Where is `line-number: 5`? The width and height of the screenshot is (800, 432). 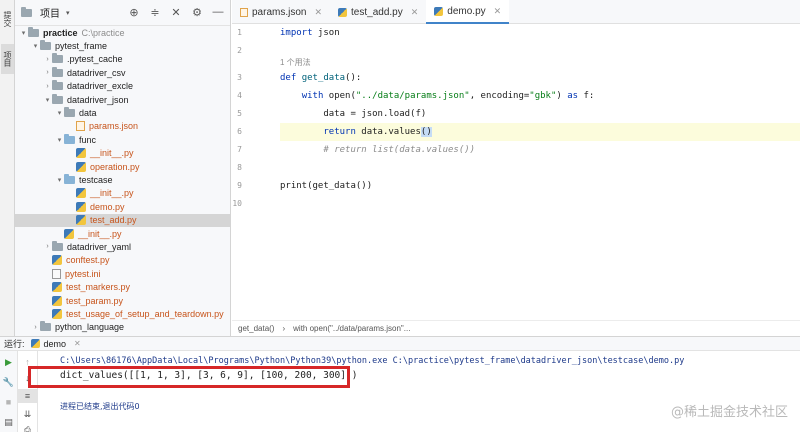
line-number: 5 is located at coordinates (239, 113).